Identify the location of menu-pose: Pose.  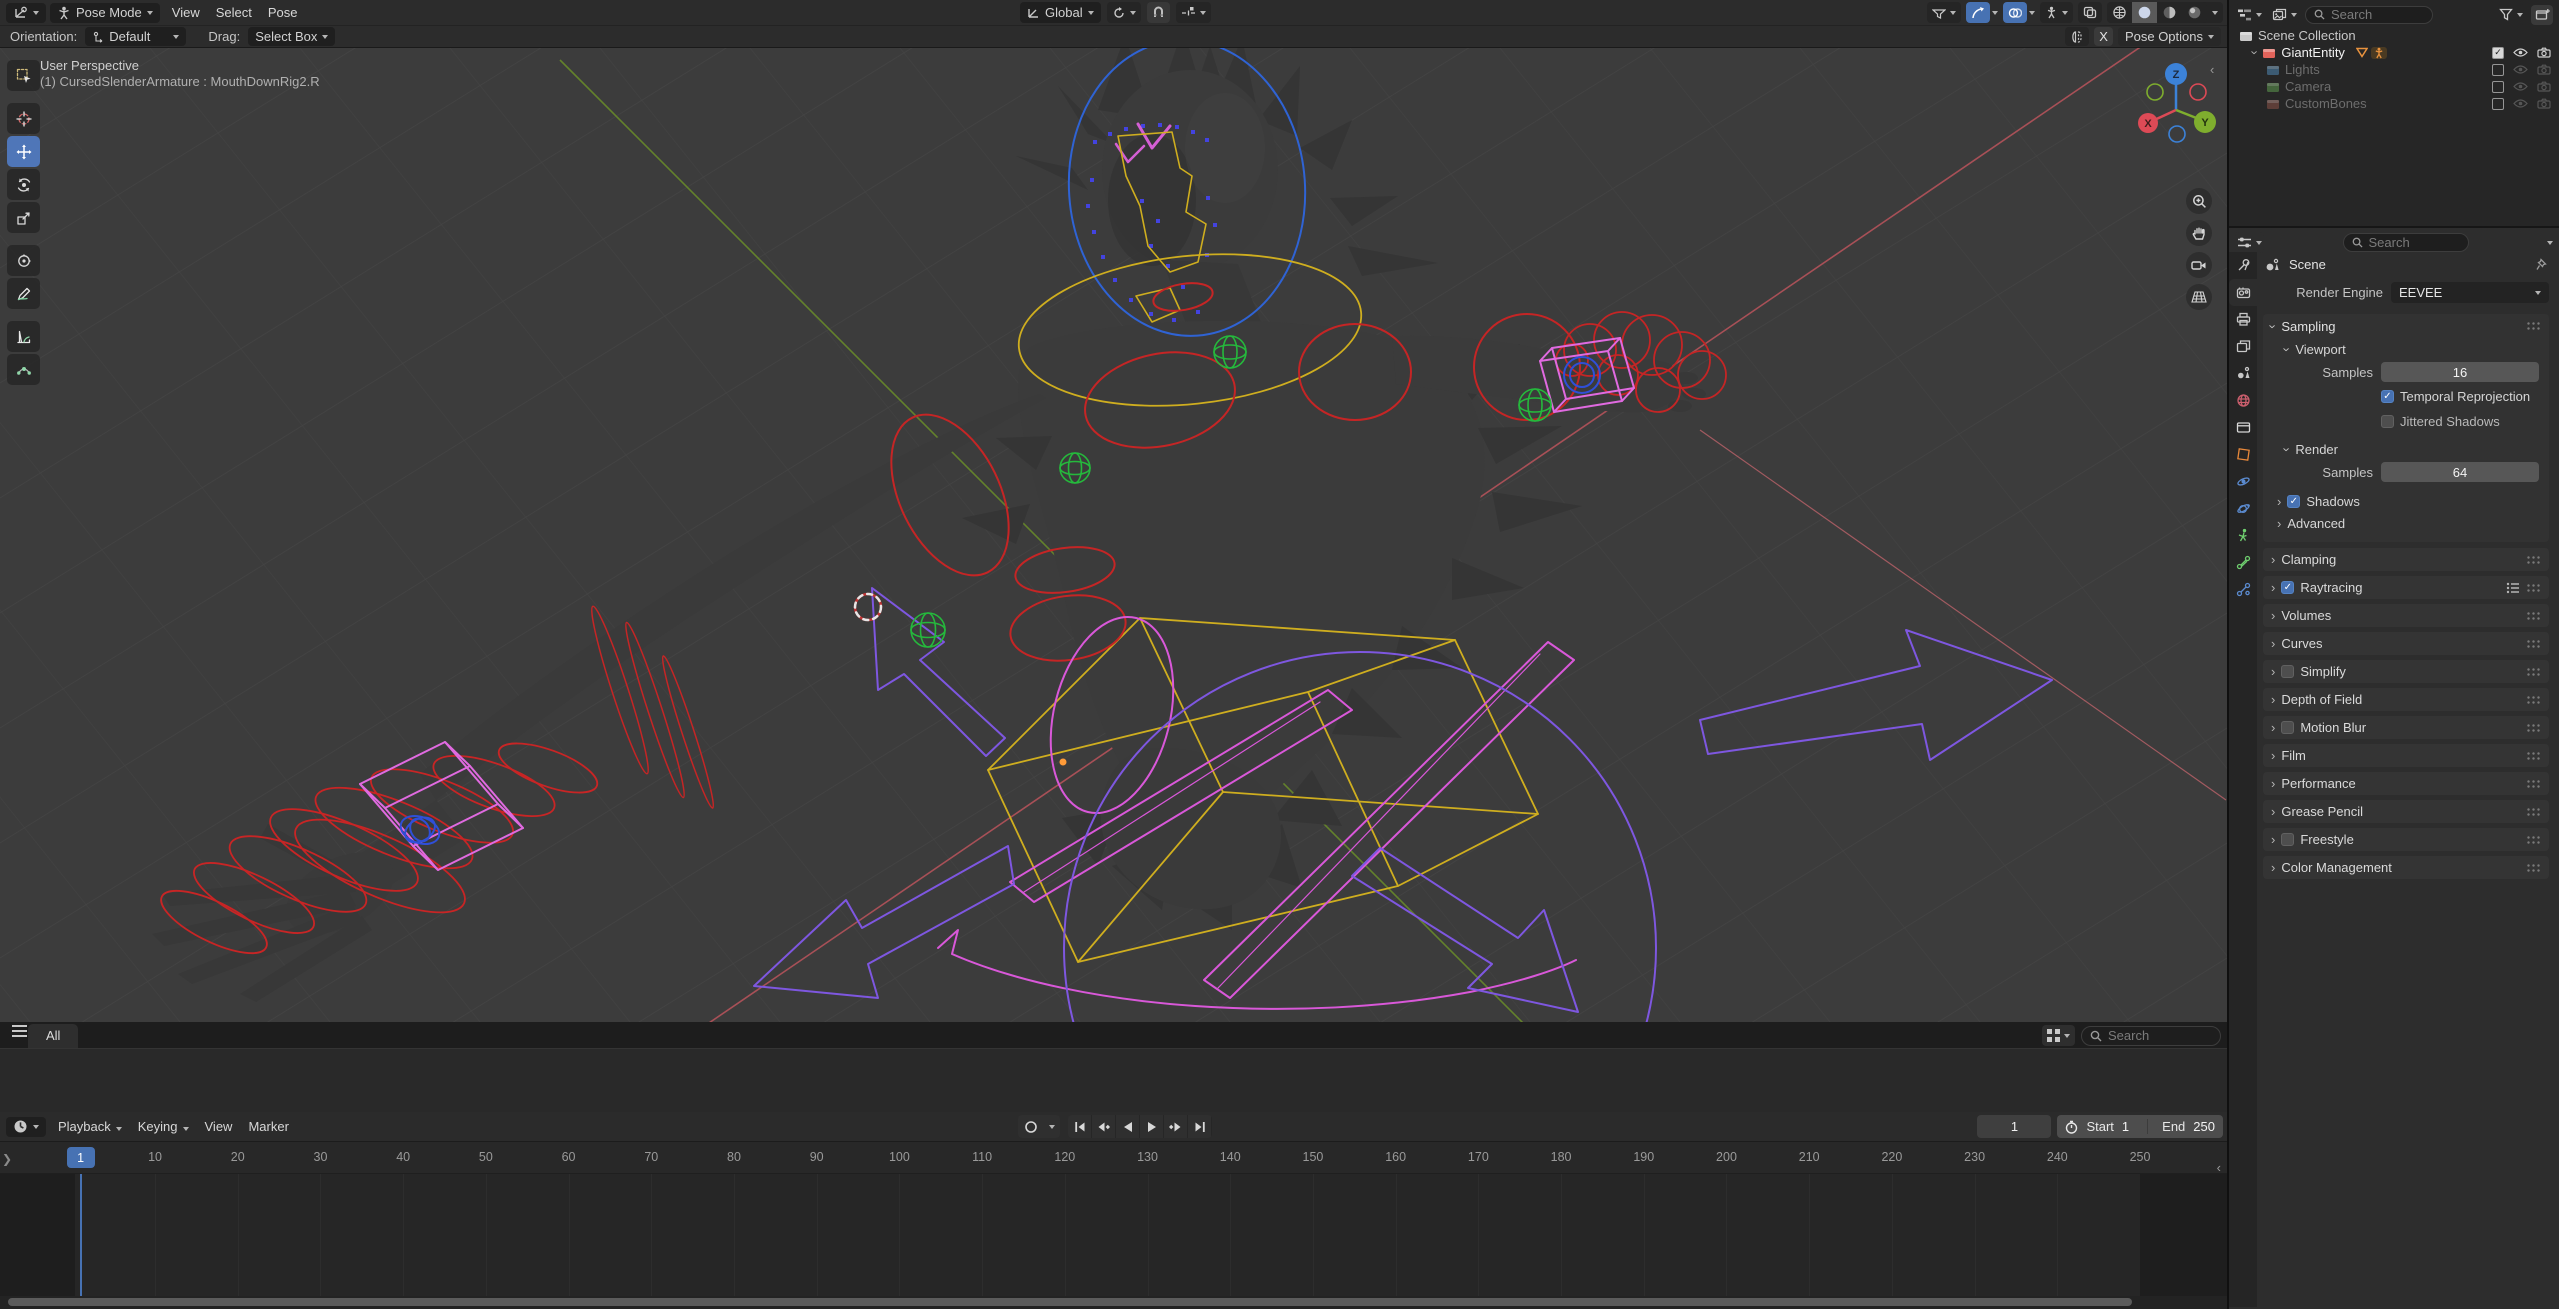
(283, 12).